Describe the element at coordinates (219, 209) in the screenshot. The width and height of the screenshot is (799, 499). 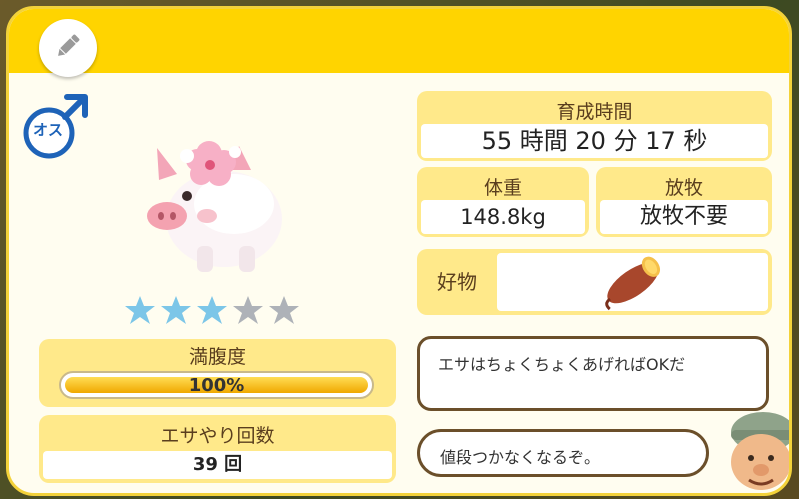
I see `pig-character` at that location.